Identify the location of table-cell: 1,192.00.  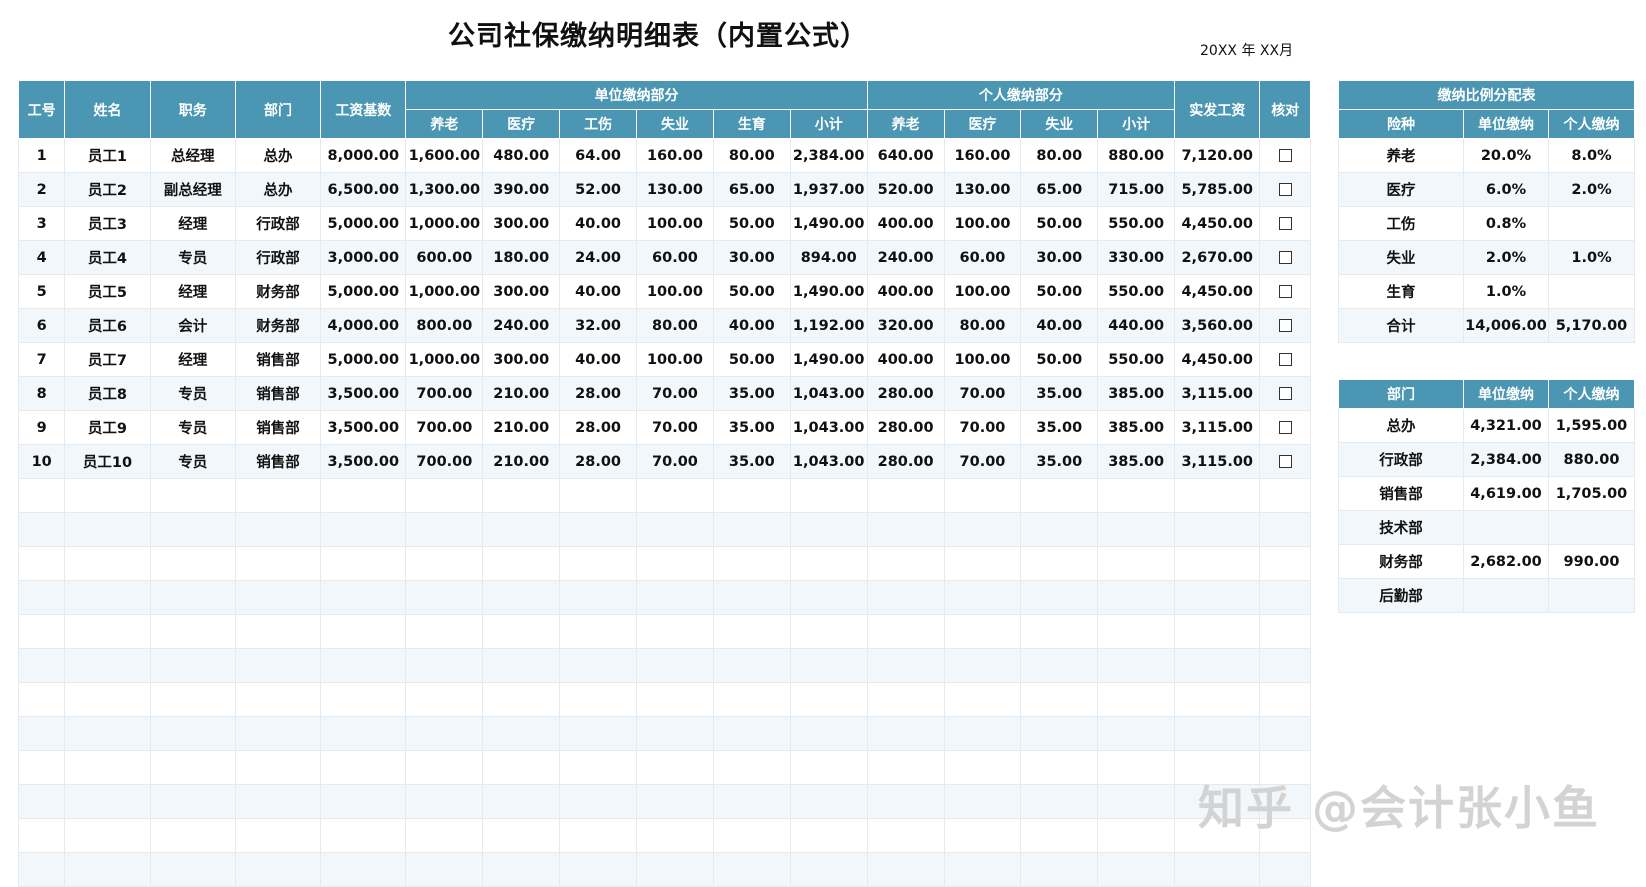
(828, 325).